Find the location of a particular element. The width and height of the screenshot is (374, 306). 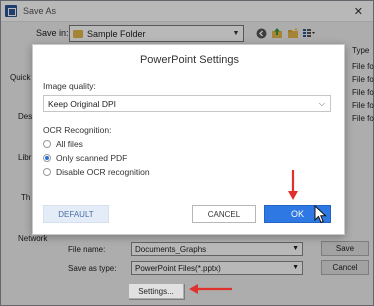

image-quality-value: Keep Original DPI is located at coordinates (82, 103).